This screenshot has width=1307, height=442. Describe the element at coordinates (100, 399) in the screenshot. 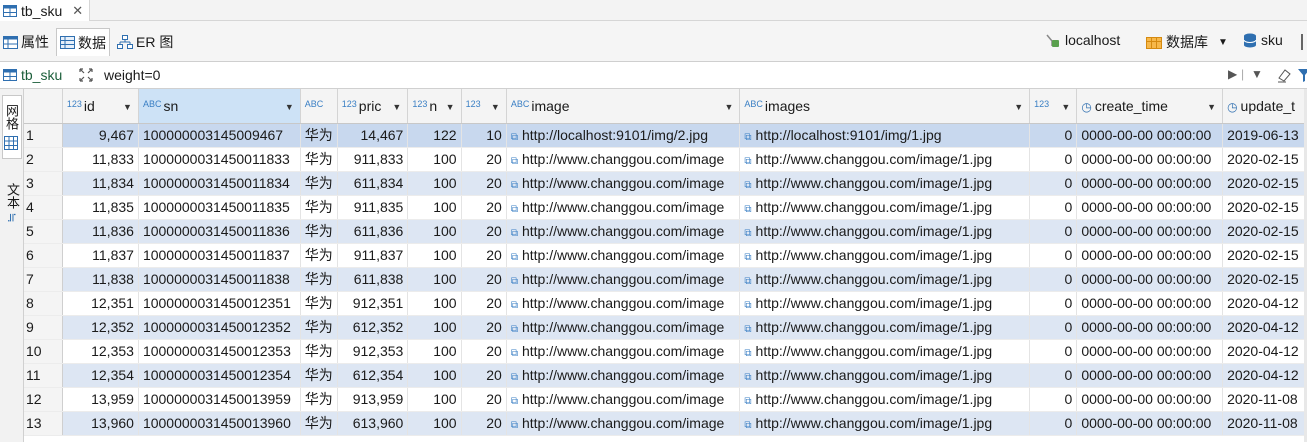

I see `cell-id: 13,959` at that location.